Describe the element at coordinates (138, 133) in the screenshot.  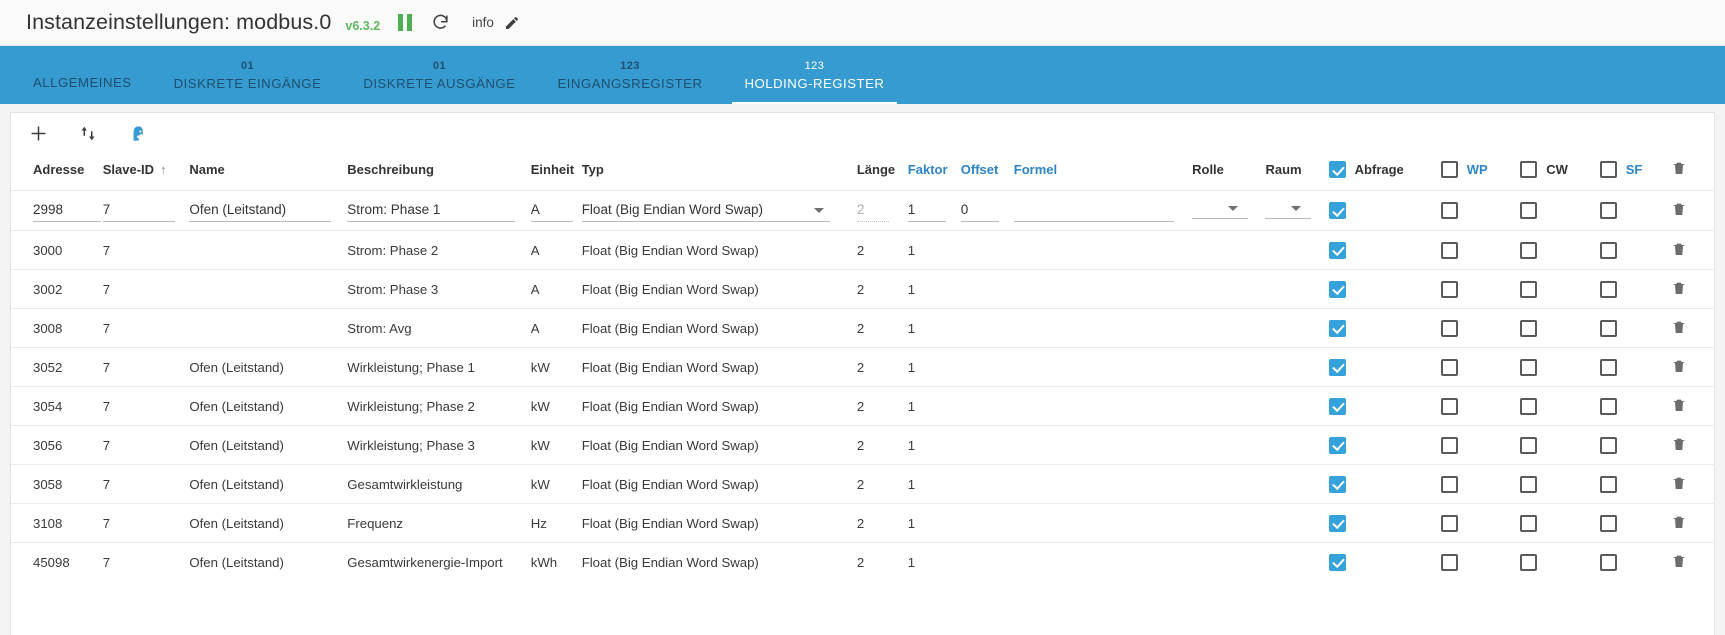
I see `person-head-icon` at that location.